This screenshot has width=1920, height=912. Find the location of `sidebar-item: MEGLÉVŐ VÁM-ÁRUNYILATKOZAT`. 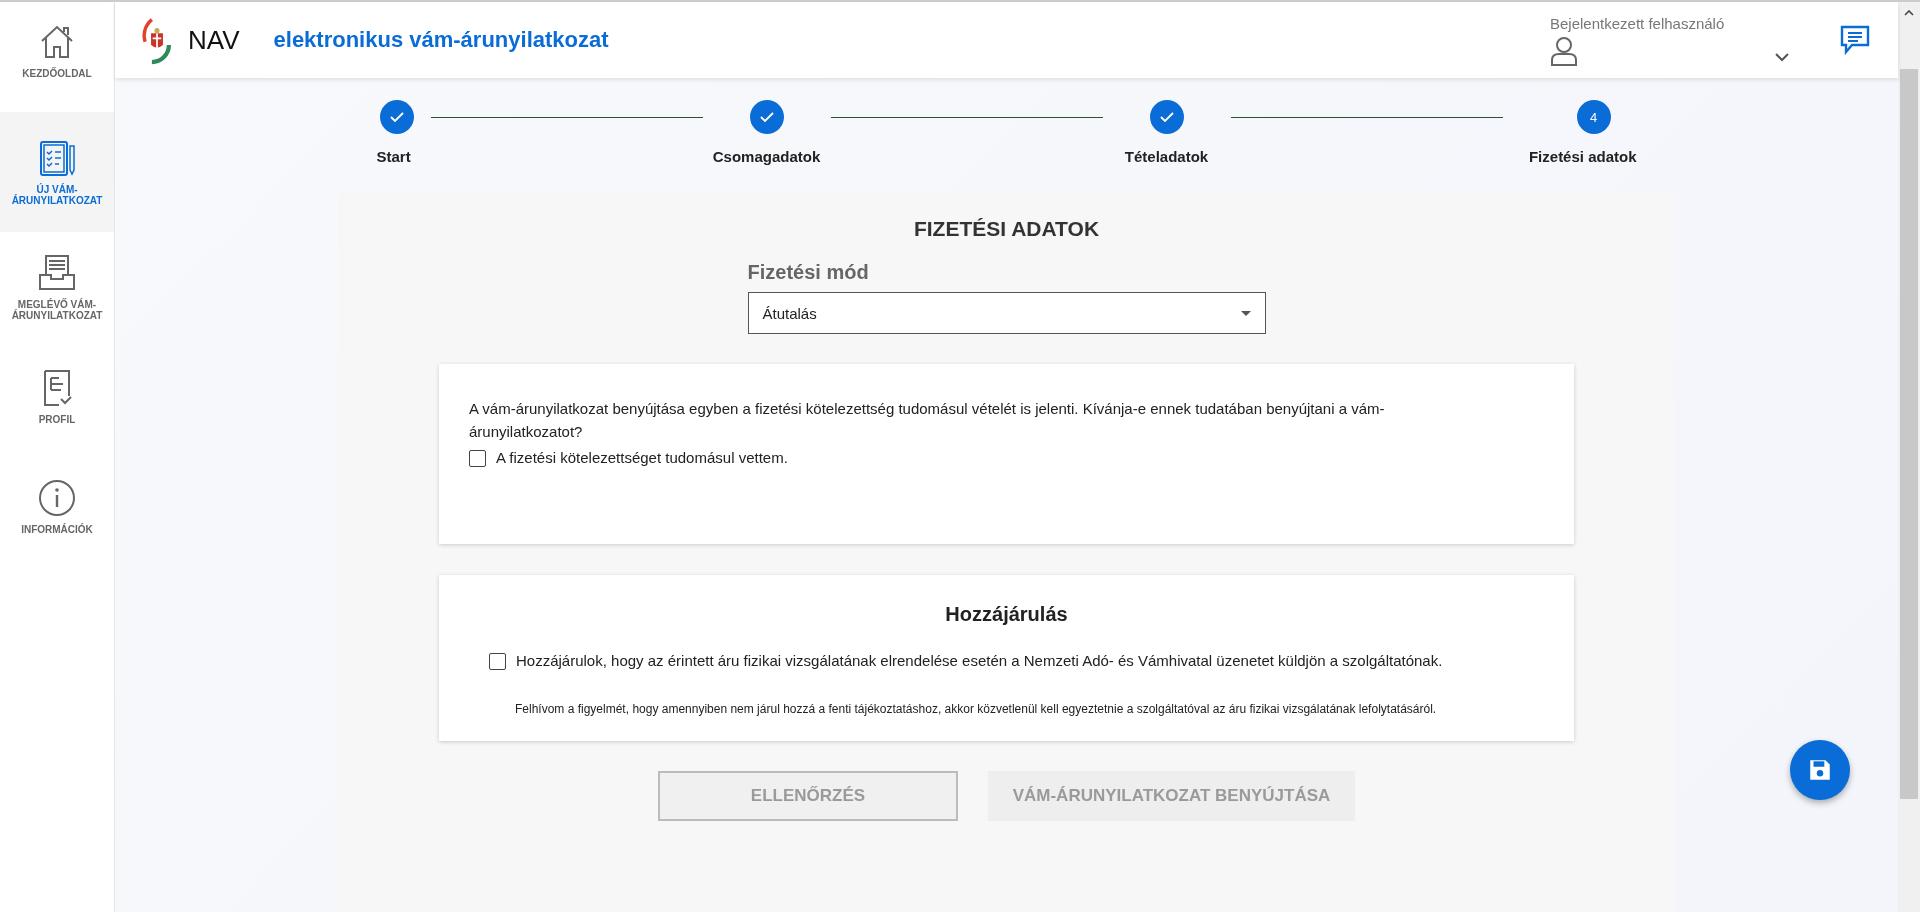

sidebar-item: MEGLÉVŐ VÁM-ÁRUNYILATKOZAT is located at coordinates (57, 287).